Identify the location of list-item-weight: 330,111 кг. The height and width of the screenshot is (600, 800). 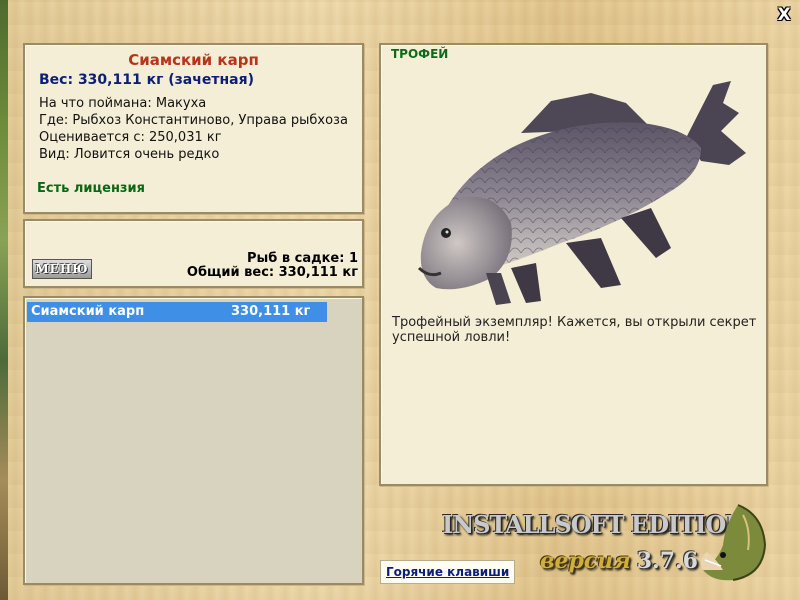
(271, 311).